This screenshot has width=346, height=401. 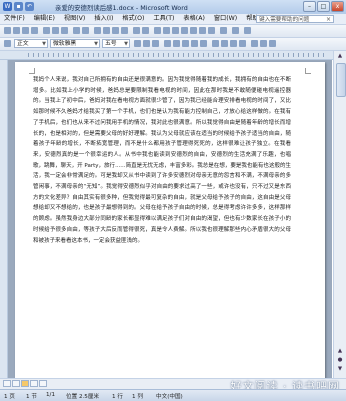 I want to click on browse-object-icon: ●, so click(x=340, y=360).